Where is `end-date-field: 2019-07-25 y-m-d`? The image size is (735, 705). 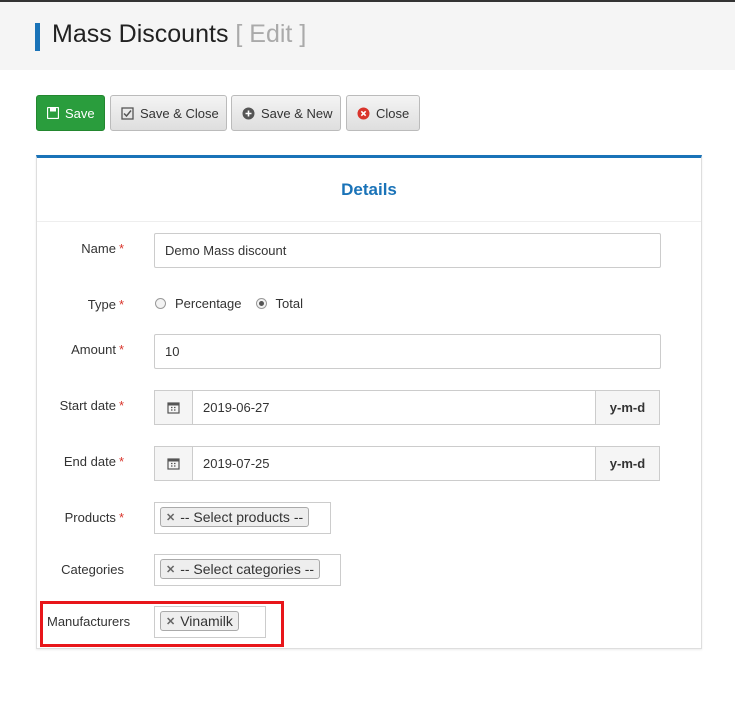
end-date-field: 2019-07-25 y-m-d is located at coordinates (407, 463).